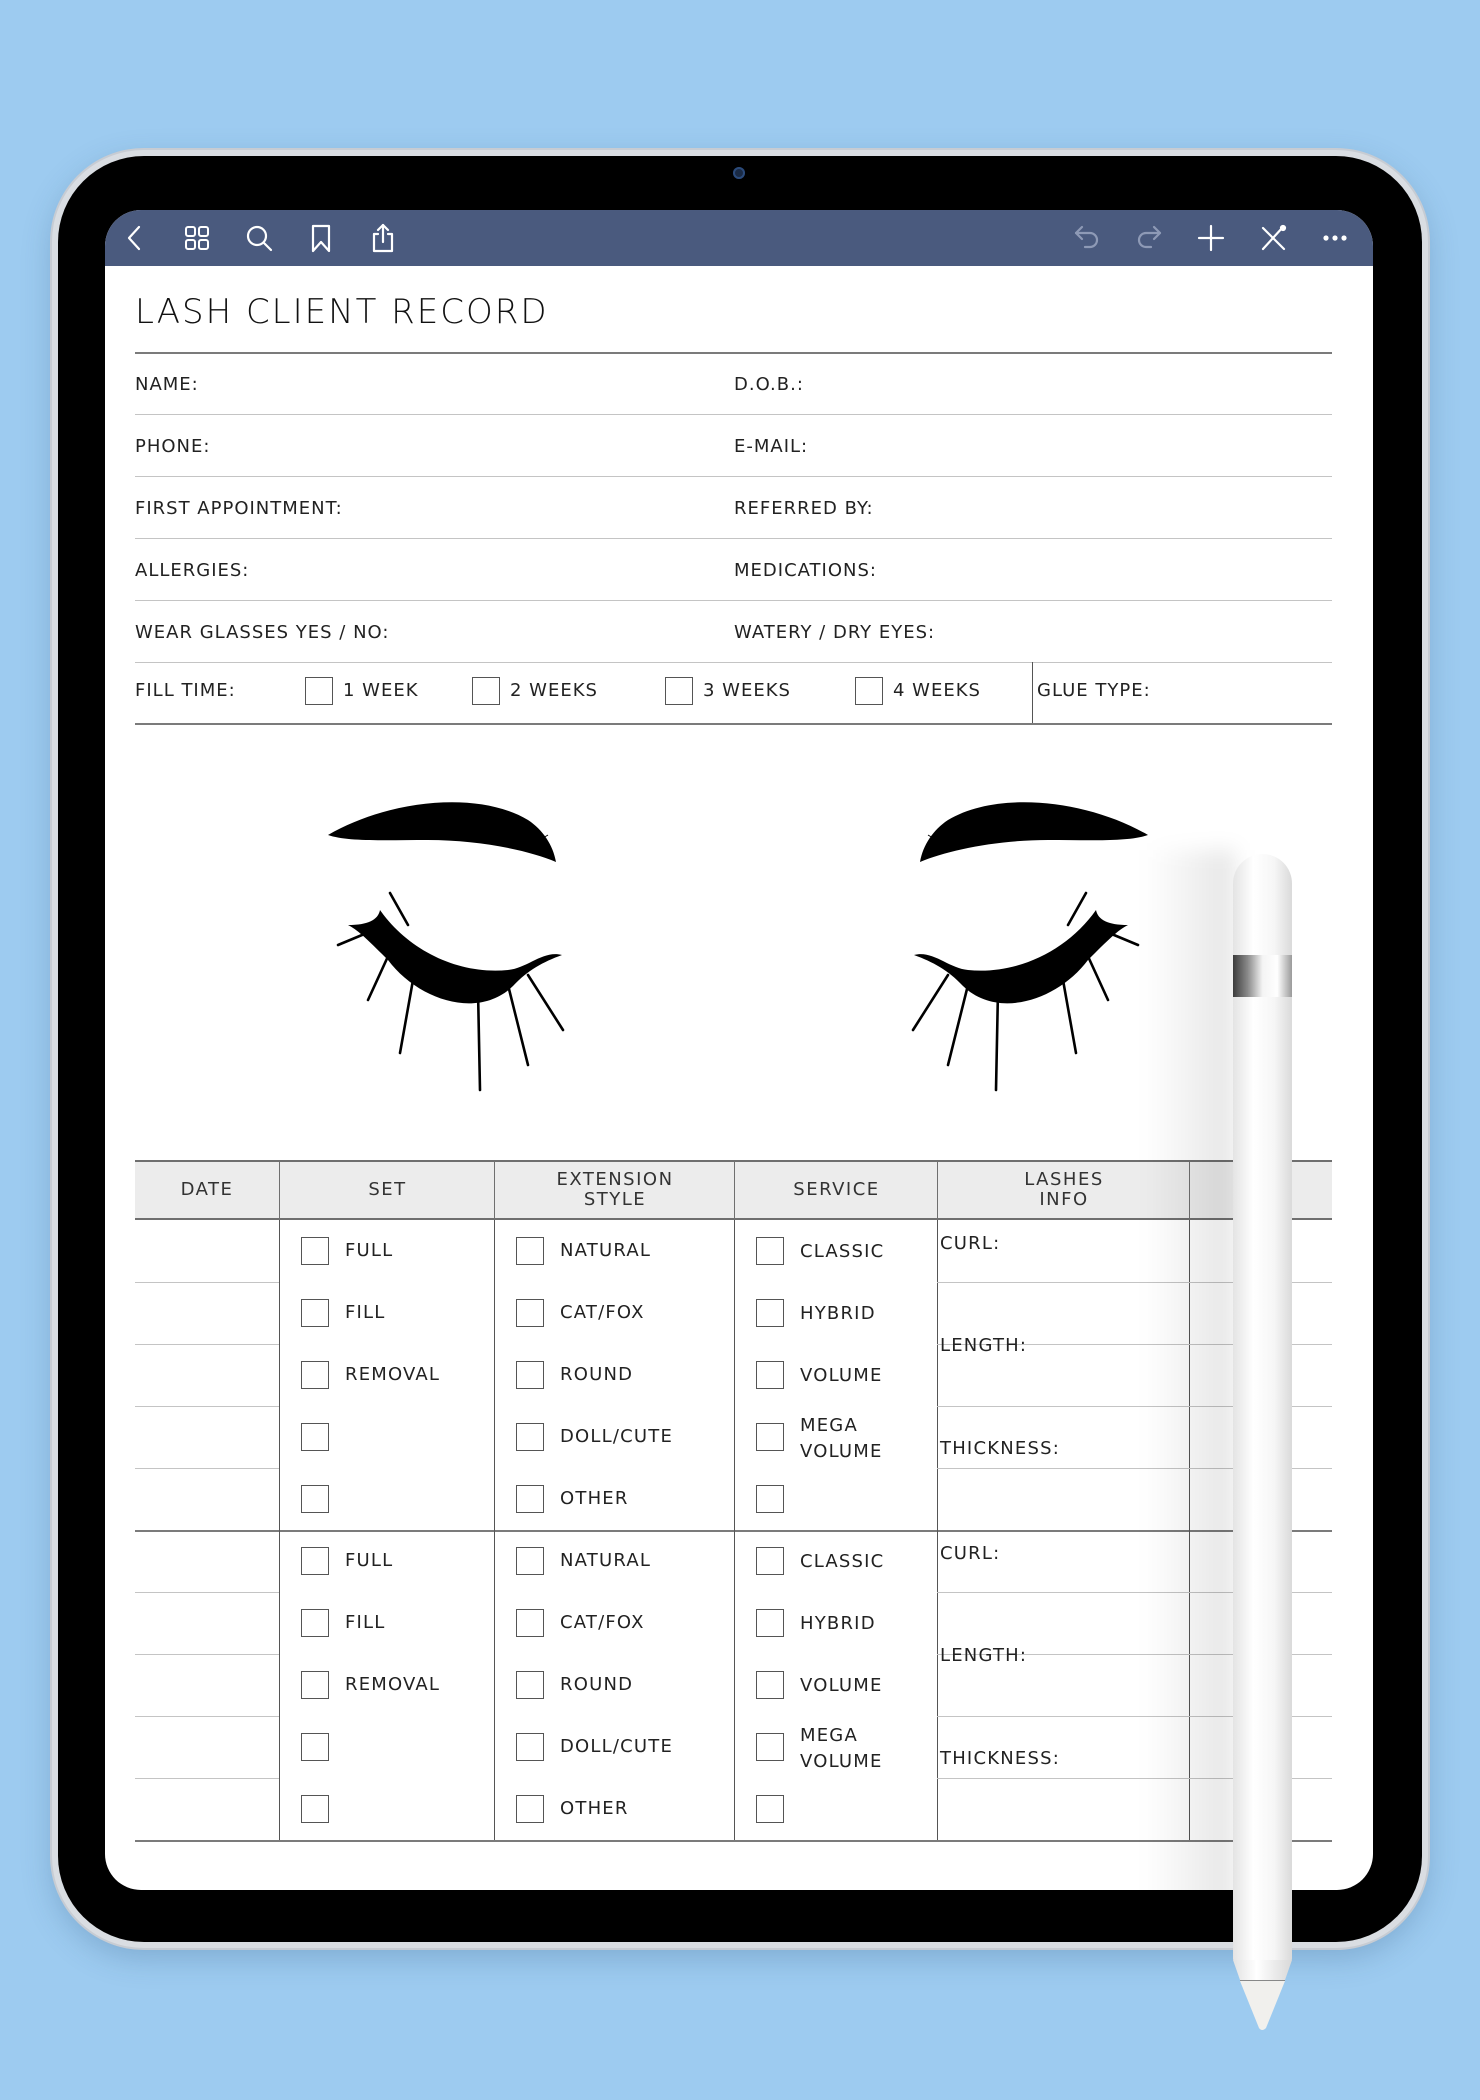  Describe the element at coordinates (841, 1375) in the screenshot. I see `service-option-label: VOLUME` at that location.